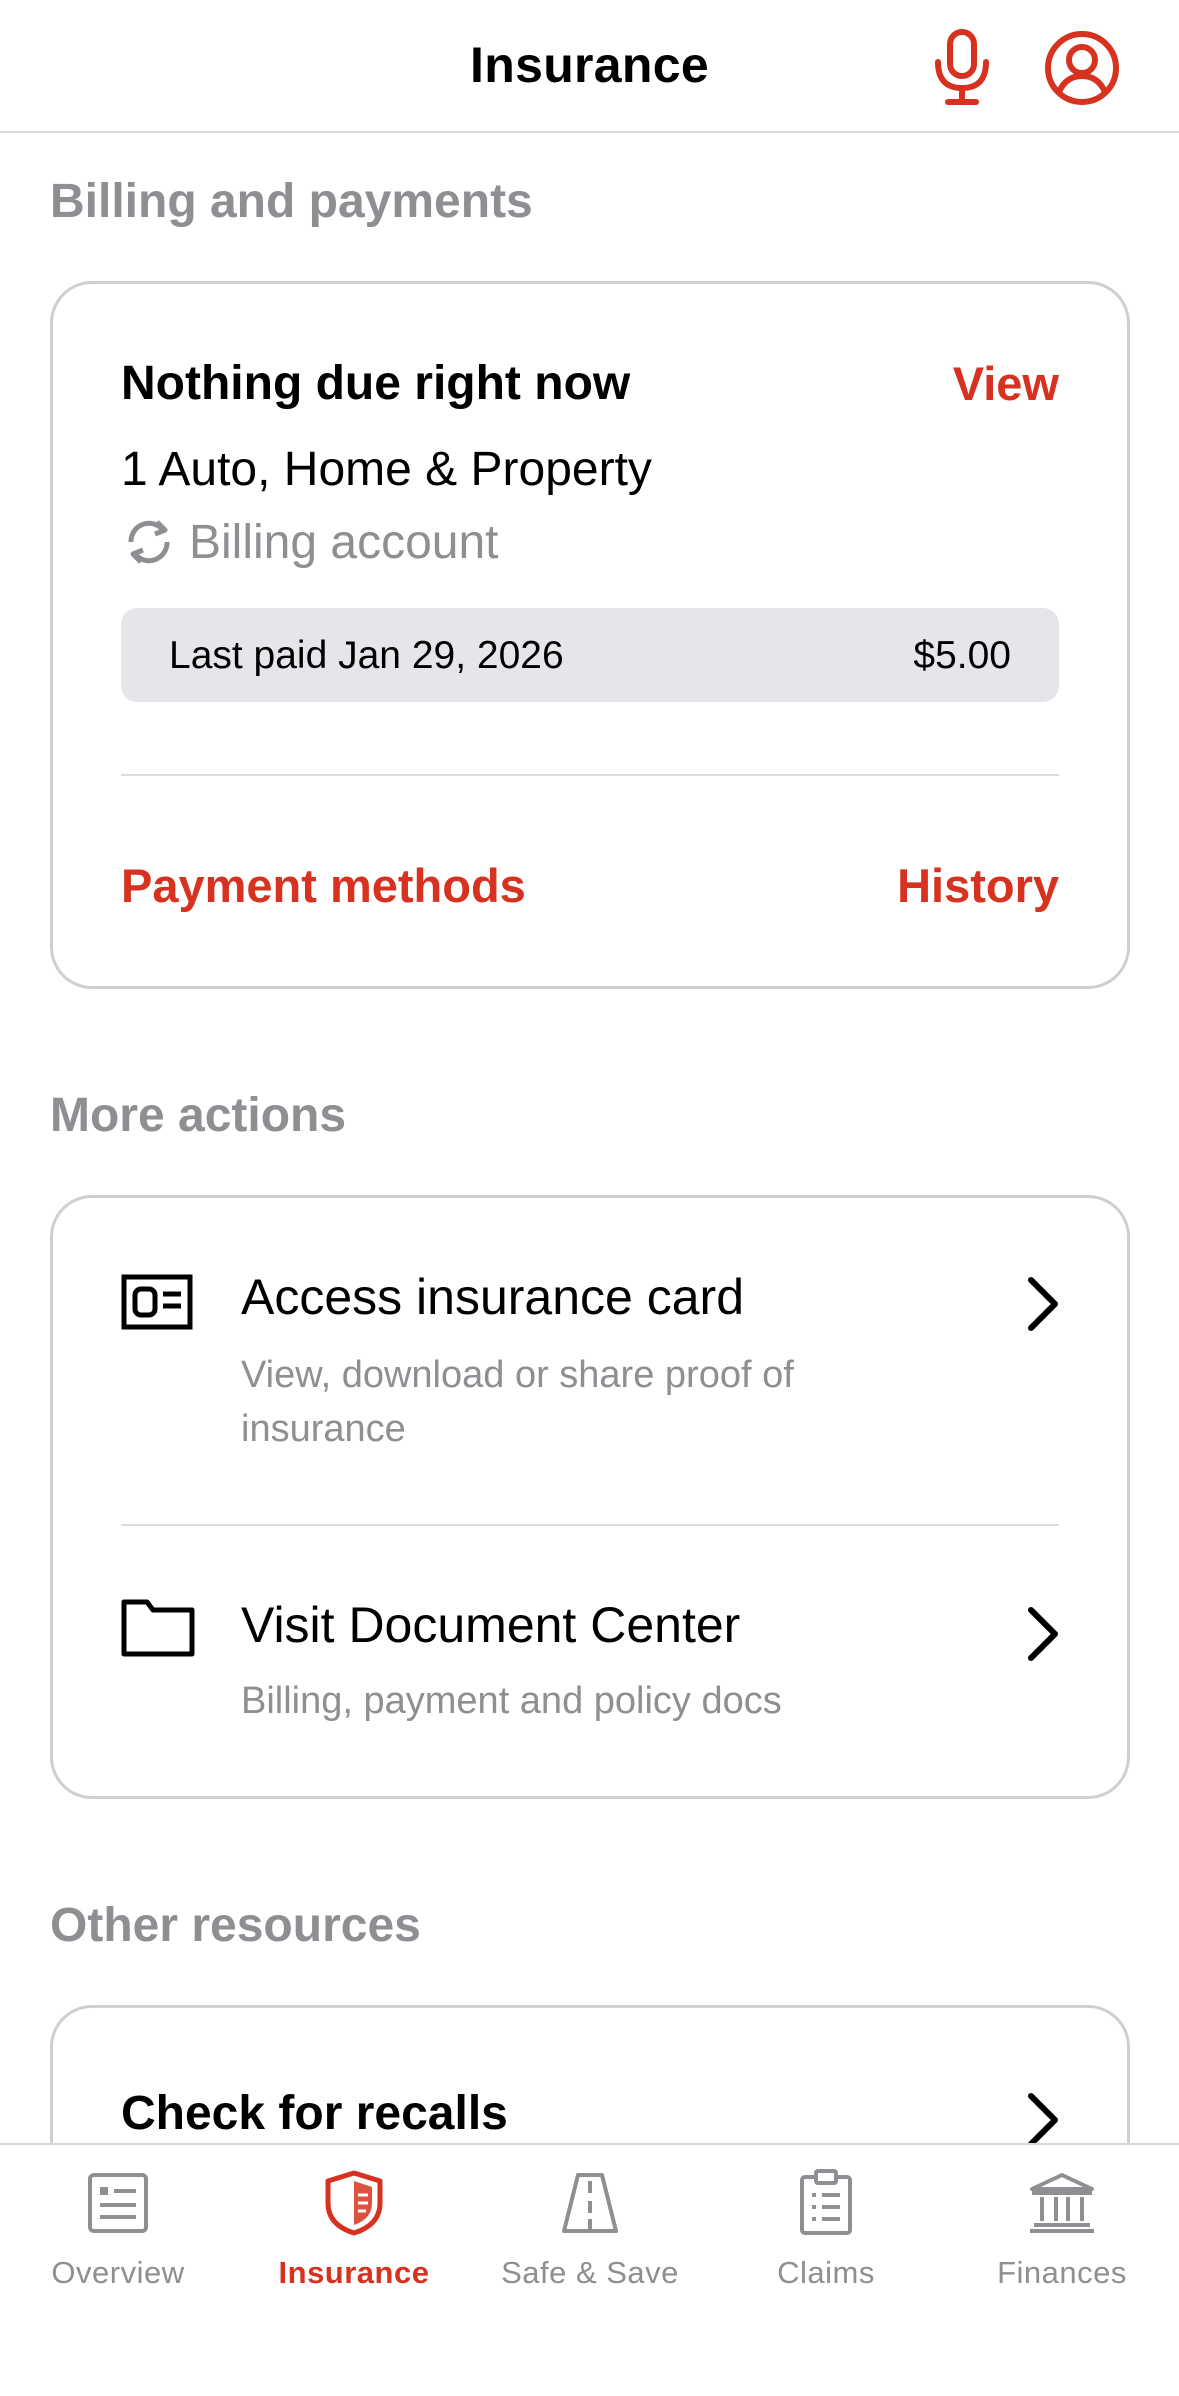 The height and width of the screenshot is (2396, 1179). Describe the element at coordinates (493, 1297) in the screenshot. I see `action-title: Access insurance card` at that location.